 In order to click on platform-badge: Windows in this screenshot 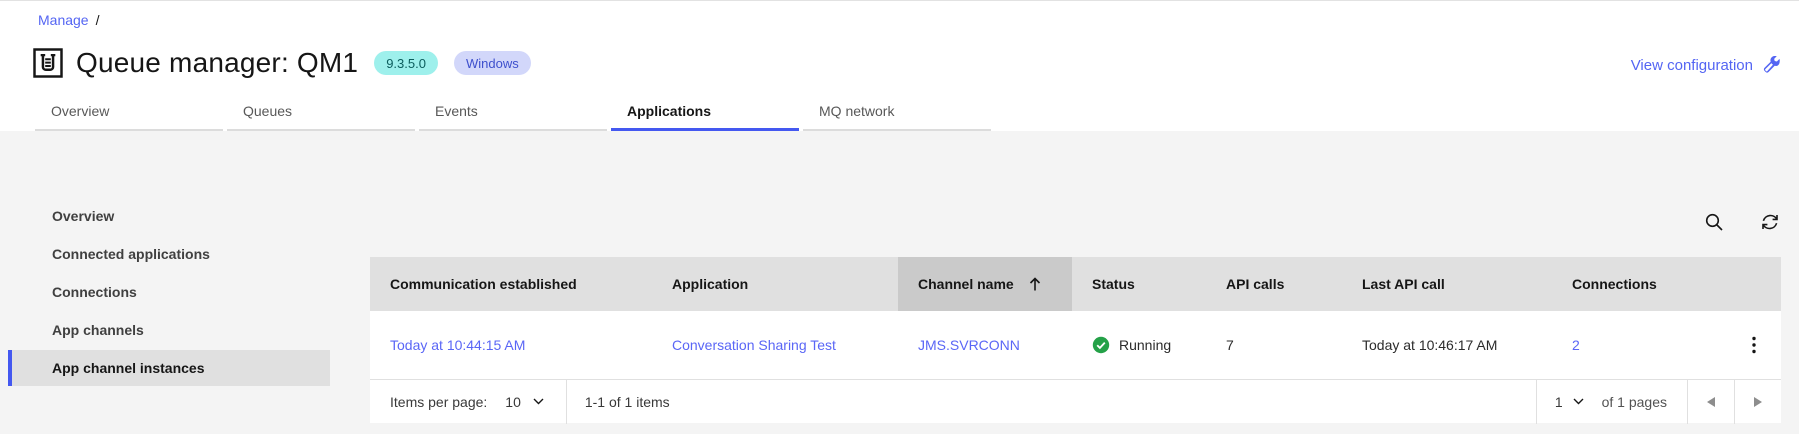, I will do `click(492, 63)`.